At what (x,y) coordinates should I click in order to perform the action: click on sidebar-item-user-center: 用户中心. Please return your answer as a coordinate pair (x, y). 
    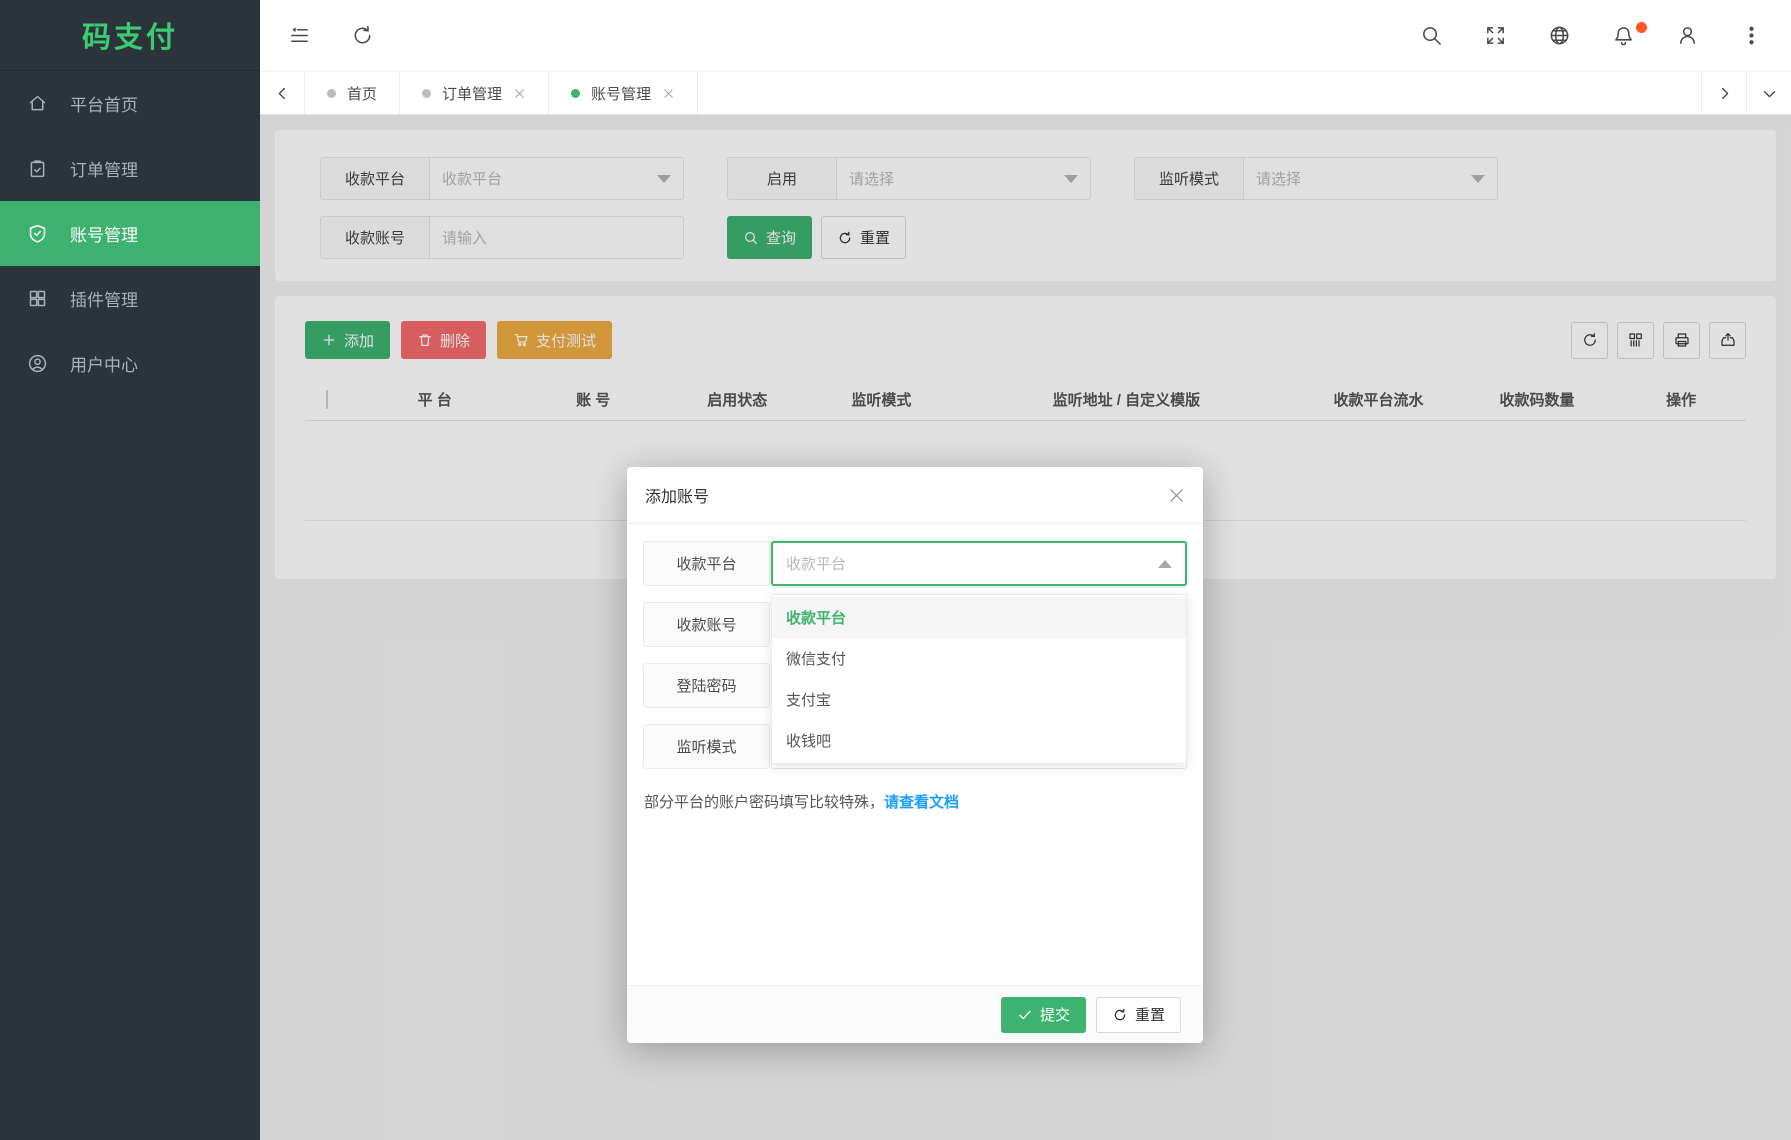
    Looking at the image, I should click on (130, 363).